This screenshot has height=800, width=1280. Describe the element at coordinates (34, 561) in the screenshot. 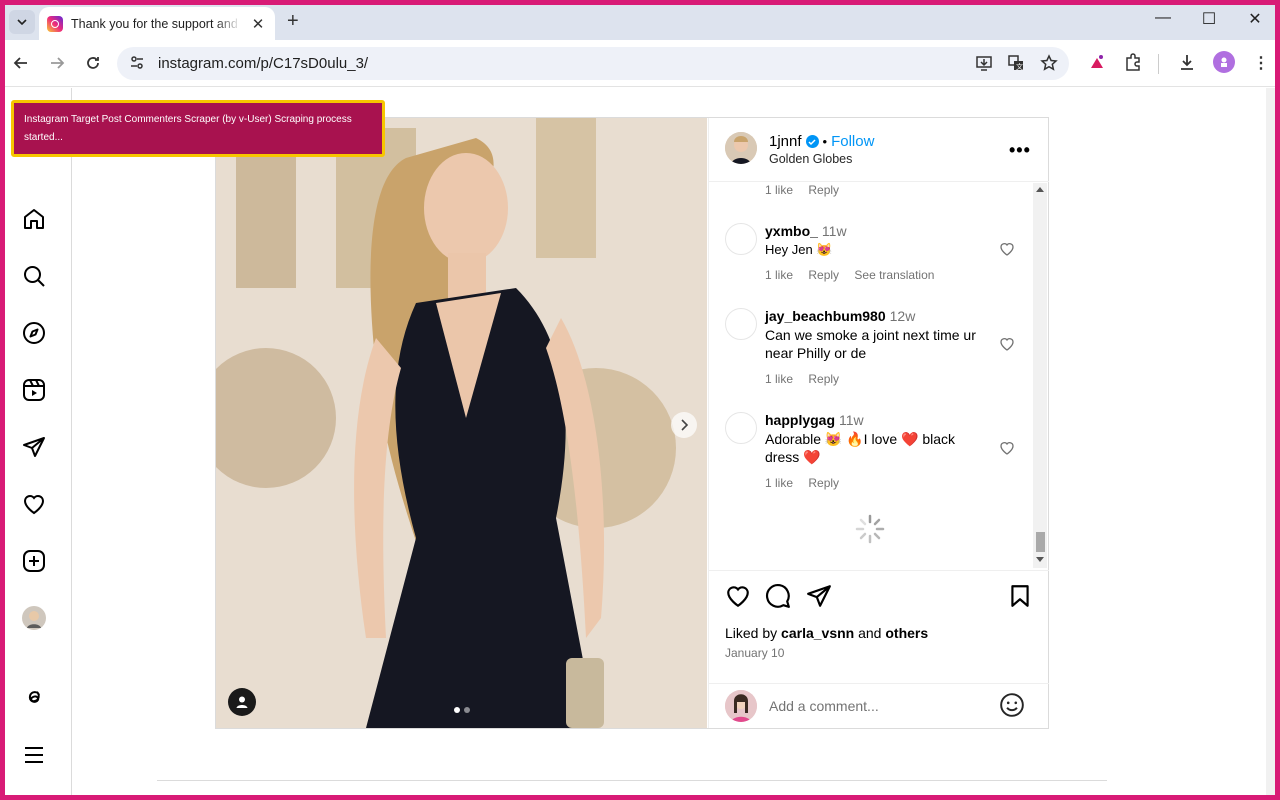

I see `create-icon` at that location.